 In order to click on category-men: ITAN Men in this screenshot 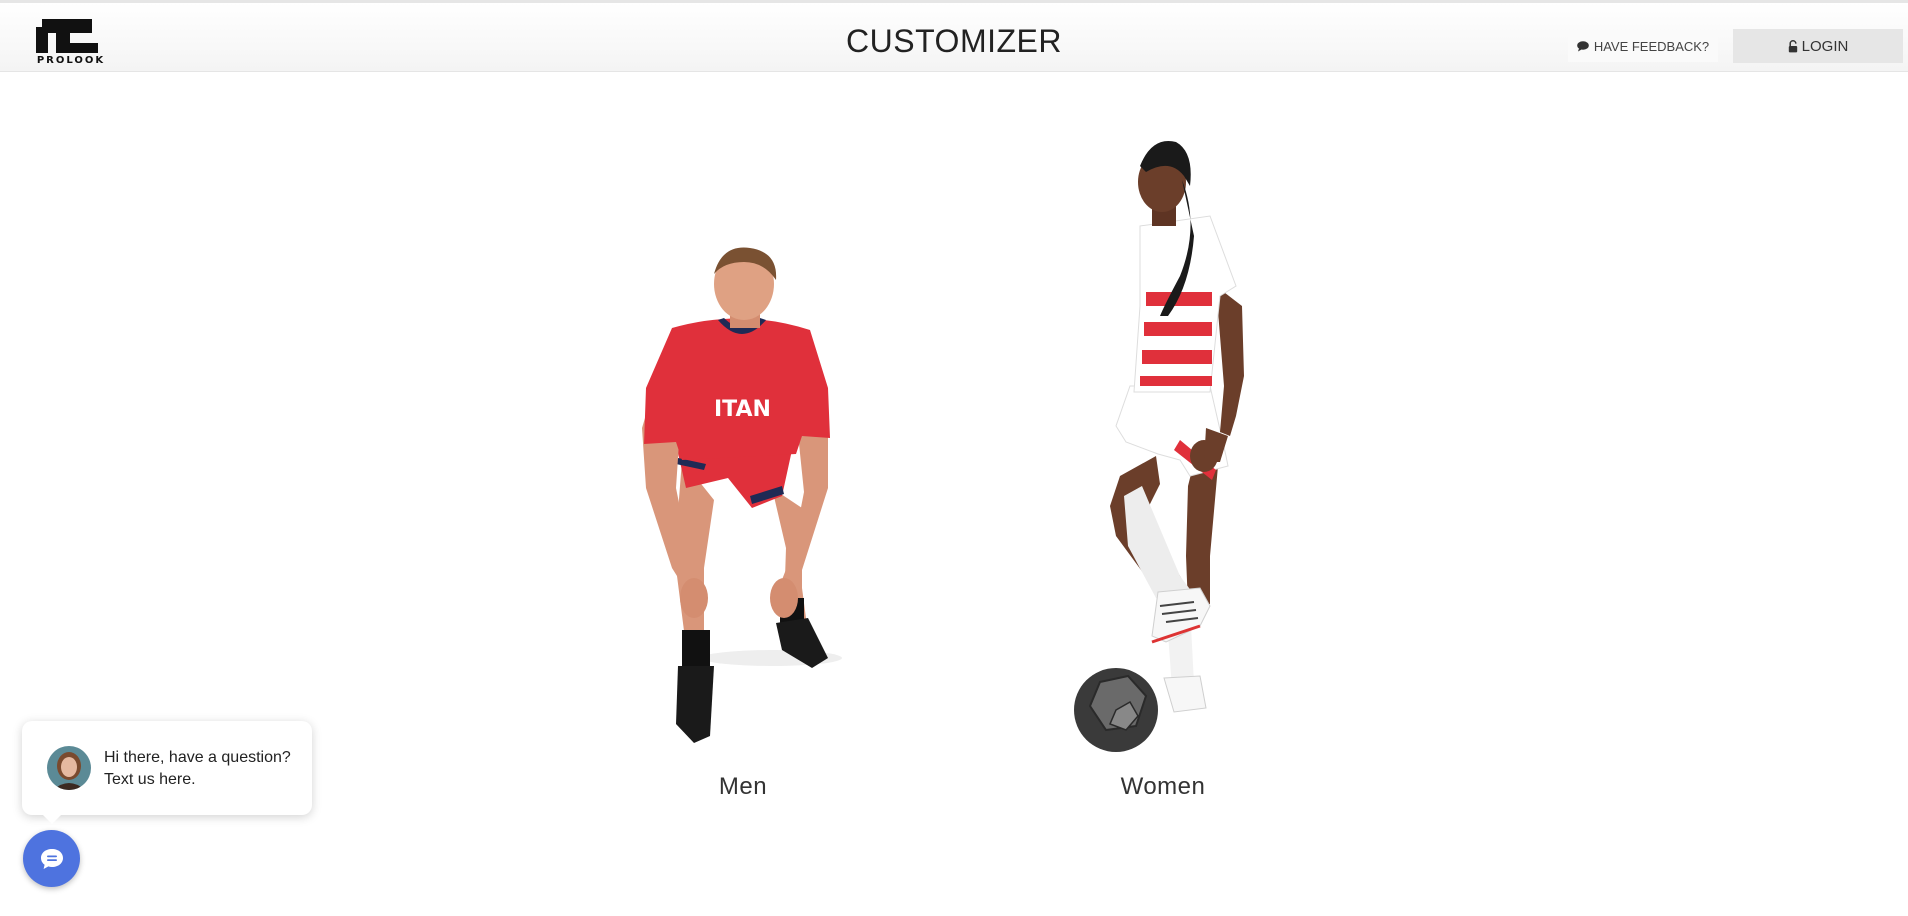, I will do `click(743, 523)`.